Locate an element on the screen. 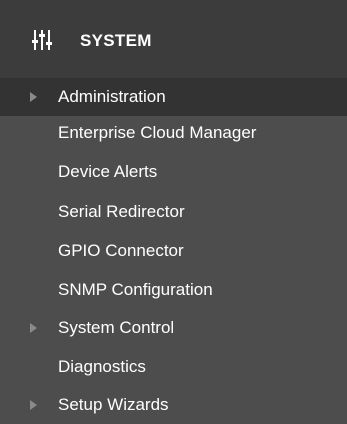  menu-item-label: Serial Redirector is located at coordinates (121, 211).